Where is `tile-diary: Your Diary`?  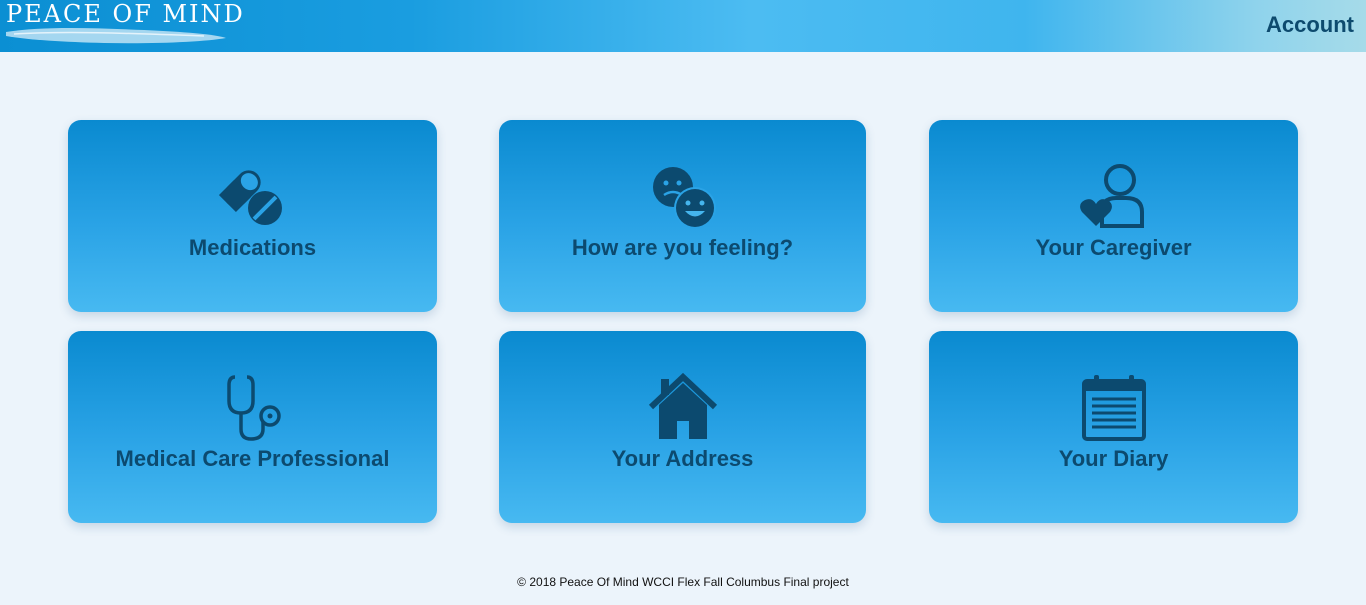
tile-diary: Your Diary is located at coordinates (1113, 427).